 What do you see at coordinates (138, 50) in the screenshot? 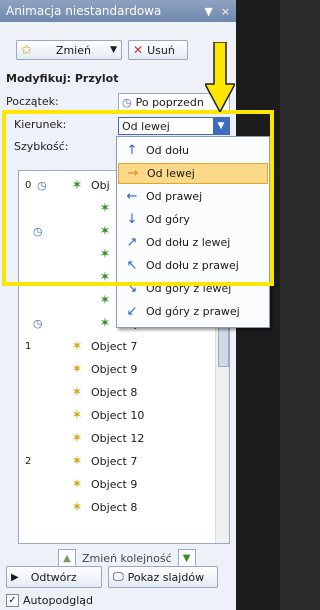
I see `remove-icon: ✕` at bounding box center [138, 50].